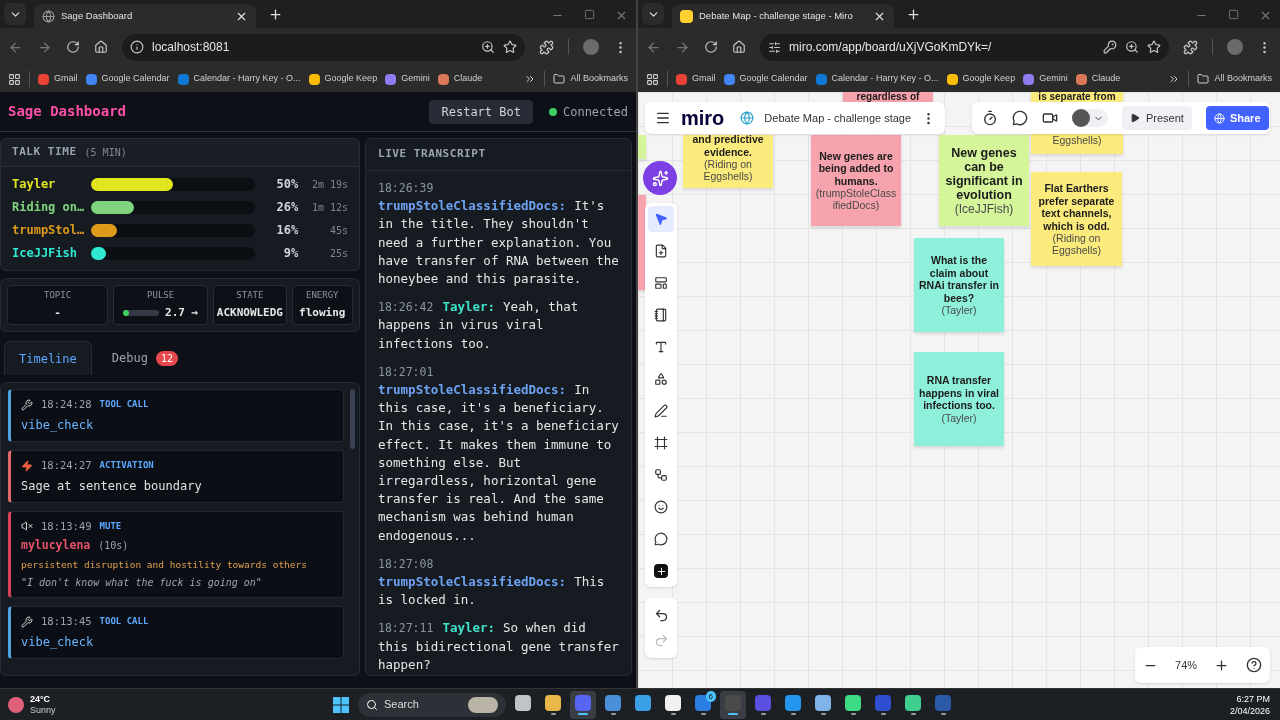  Describe the element at coordinates (432, 704) in the screenshot. I see `search-box: Search` at that location.